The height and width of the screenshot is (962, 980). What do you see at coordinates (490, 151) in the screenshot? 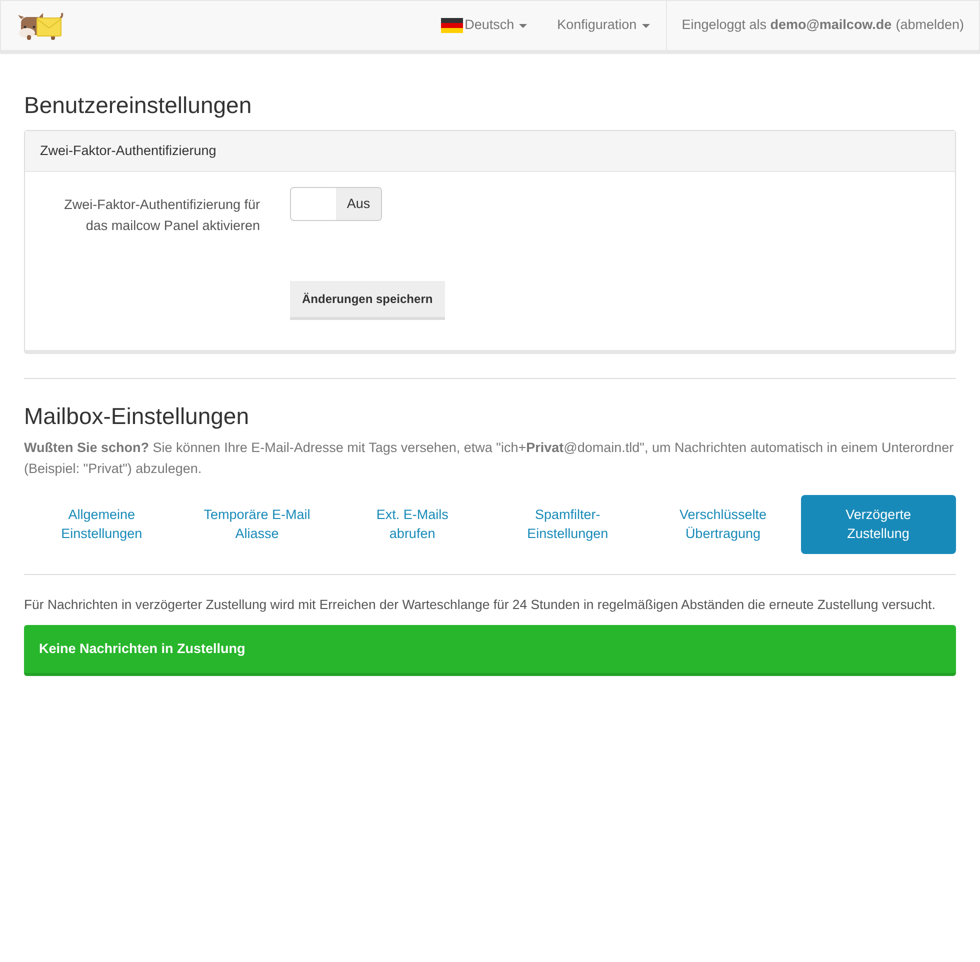
I see `panel-heading: Zwei-Faktor-Authentifizierung` at bounding box center [490, 151].